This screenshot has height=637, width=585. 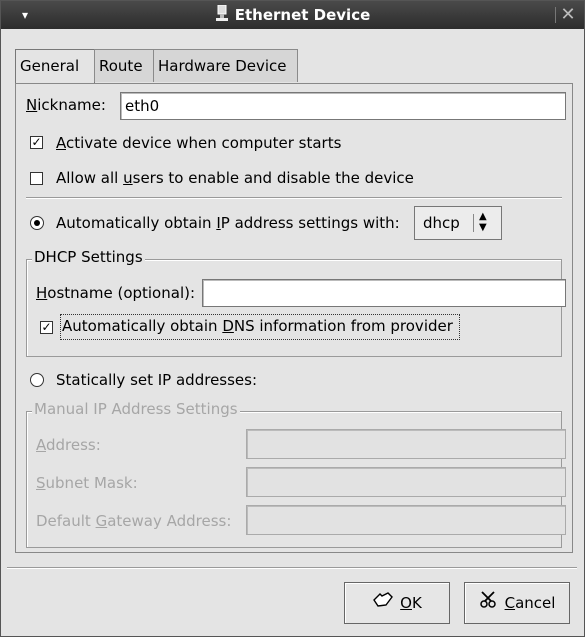 What do you see at coordinates (101, 521) in the screenshot?
I see `gateway-accel: G` at bounding box center [101, 521].